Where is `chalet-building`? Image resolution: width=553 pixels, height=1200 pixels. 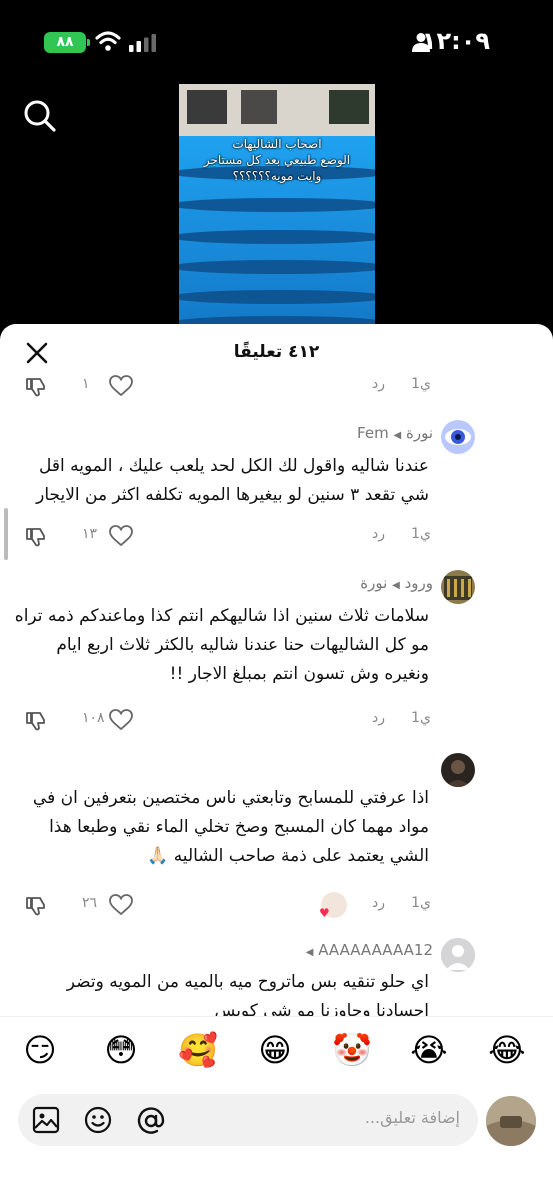 chalet-building is located at coordinates (277, 110).